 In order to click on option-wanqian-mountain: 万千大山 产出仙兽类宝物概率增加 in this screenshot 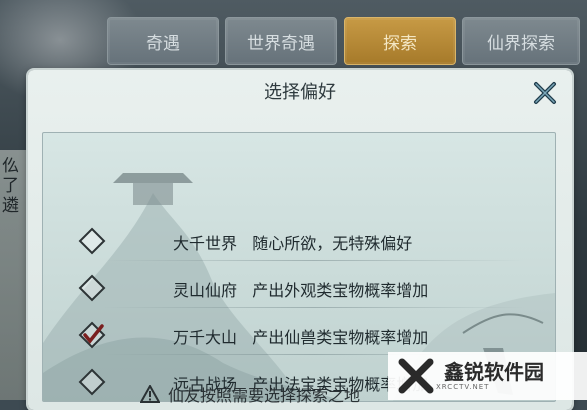, I will do `click(299, 335)`.